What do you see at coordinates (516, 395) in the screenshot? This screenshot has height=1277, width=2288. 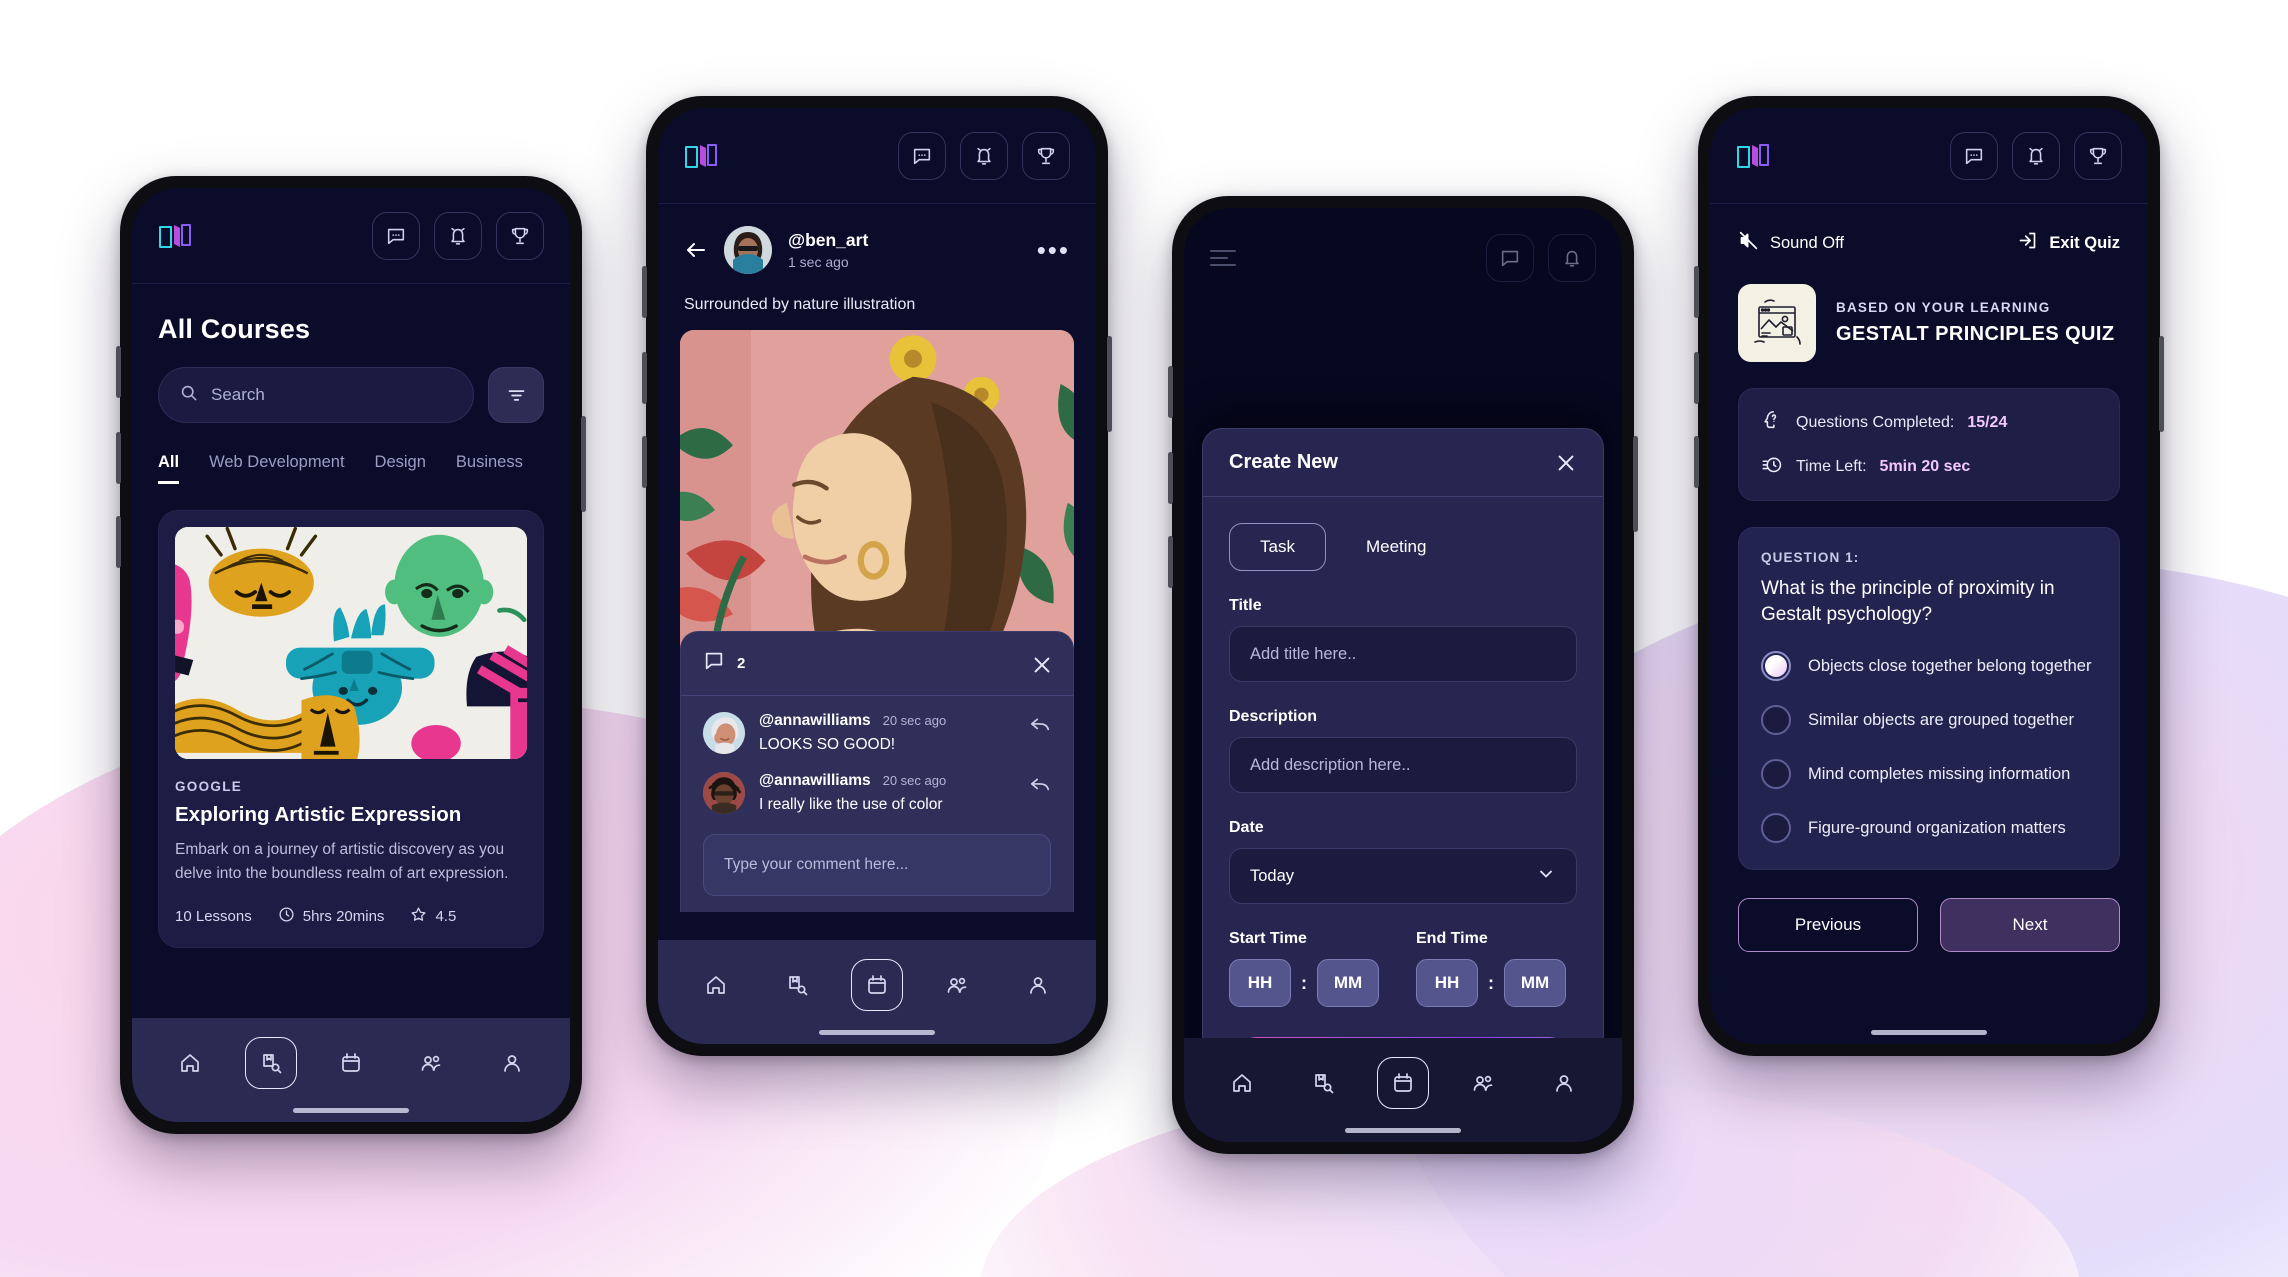 I see `filter-icon` at bounding box center [516, 395].